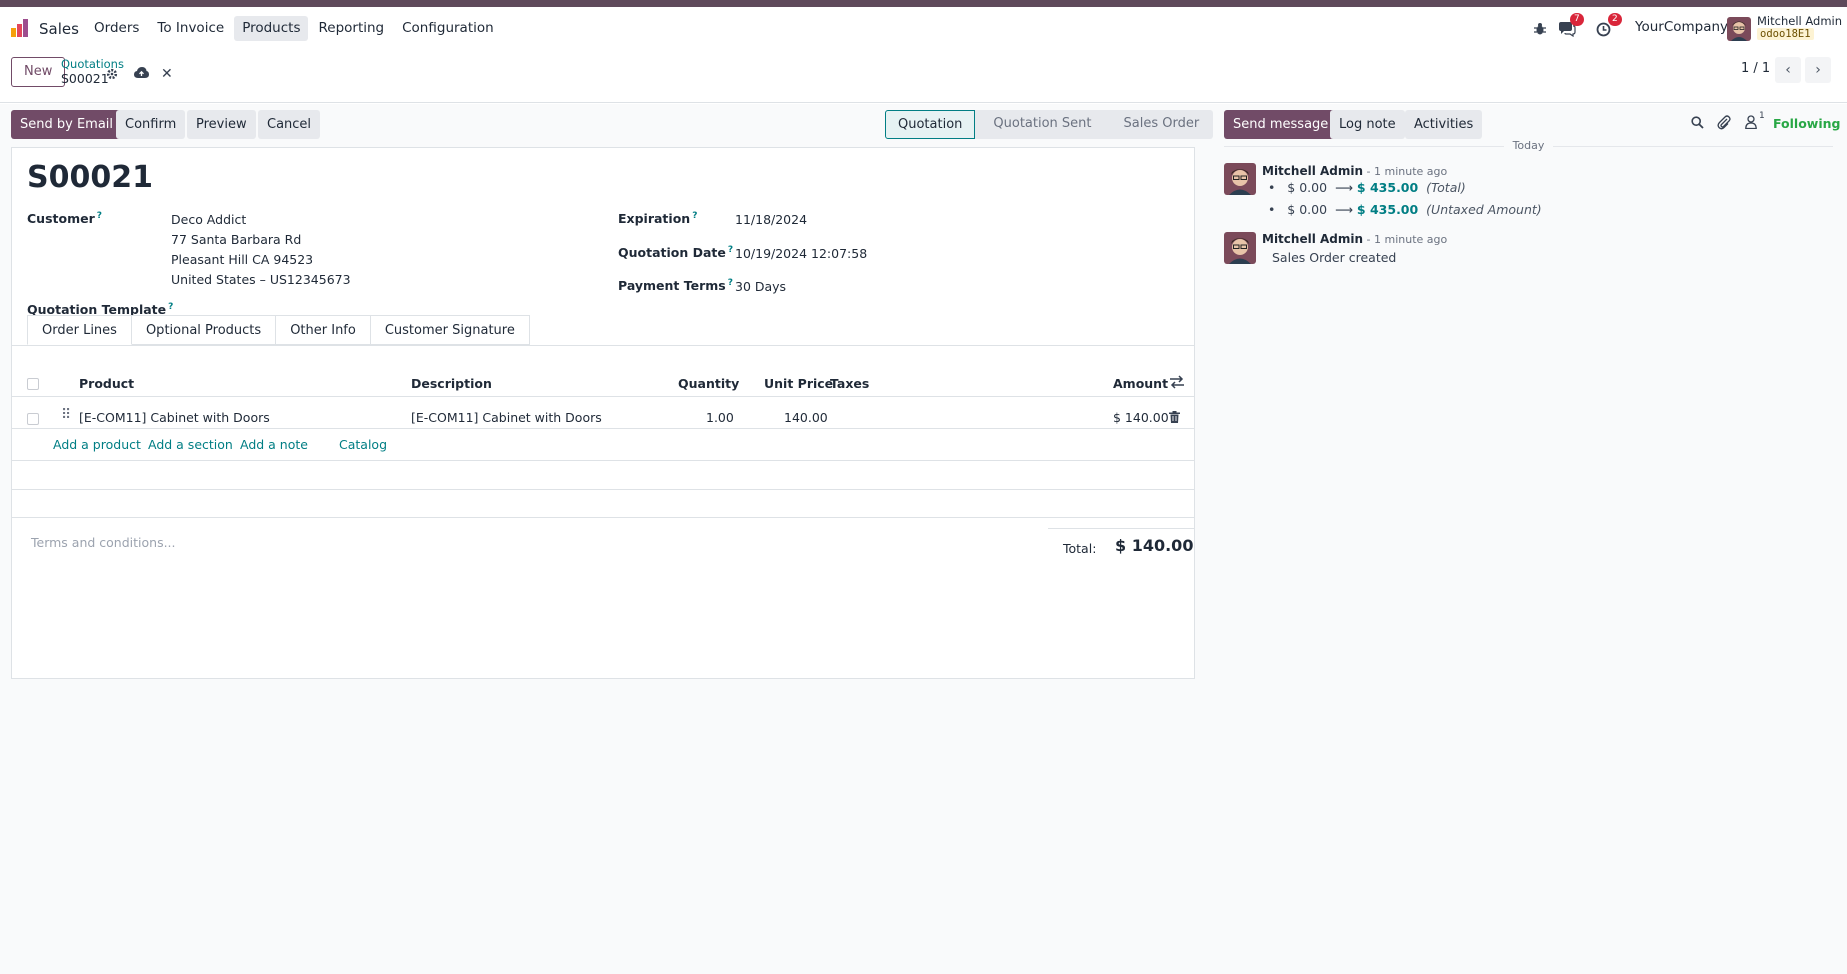  I want to click on column-taxes: Taxes, so click(849, 383).